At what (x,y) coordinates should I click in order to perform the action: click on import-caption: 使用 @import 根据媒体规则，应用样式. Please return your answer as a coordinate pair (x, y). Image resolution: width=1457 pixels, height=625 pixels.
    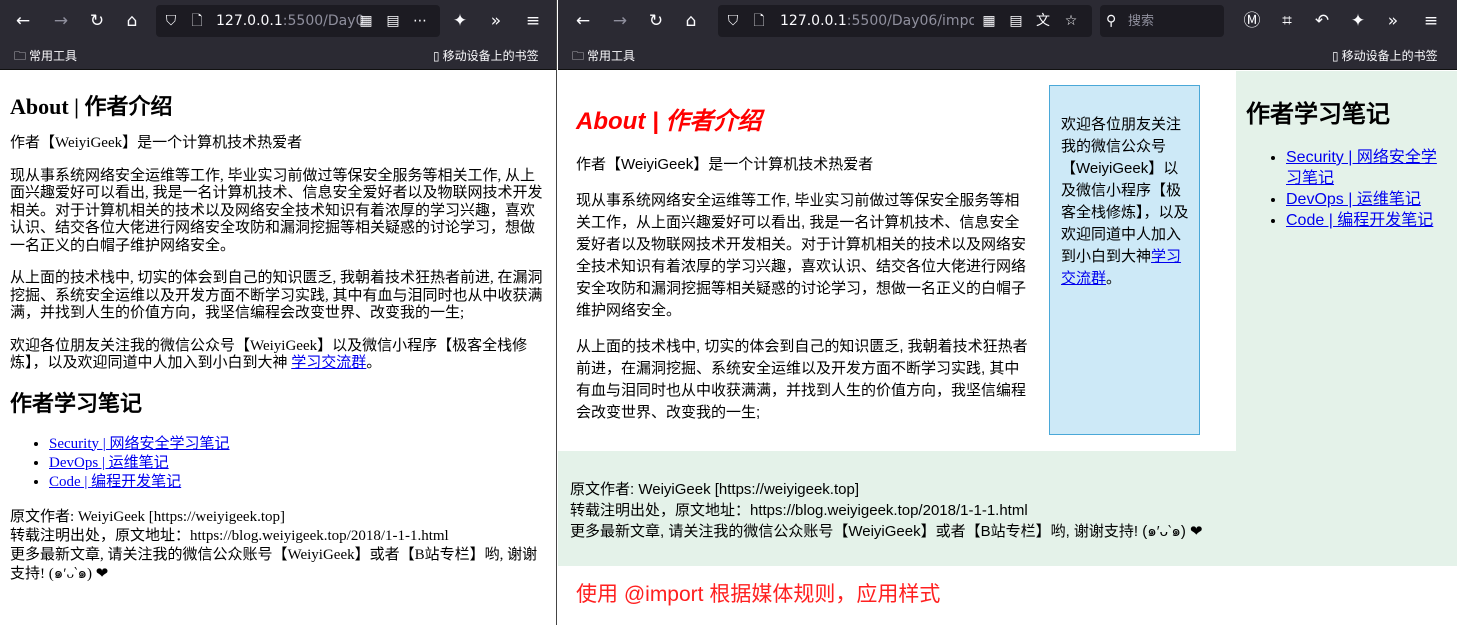
    Looking at the image, I should click on (758, 594).